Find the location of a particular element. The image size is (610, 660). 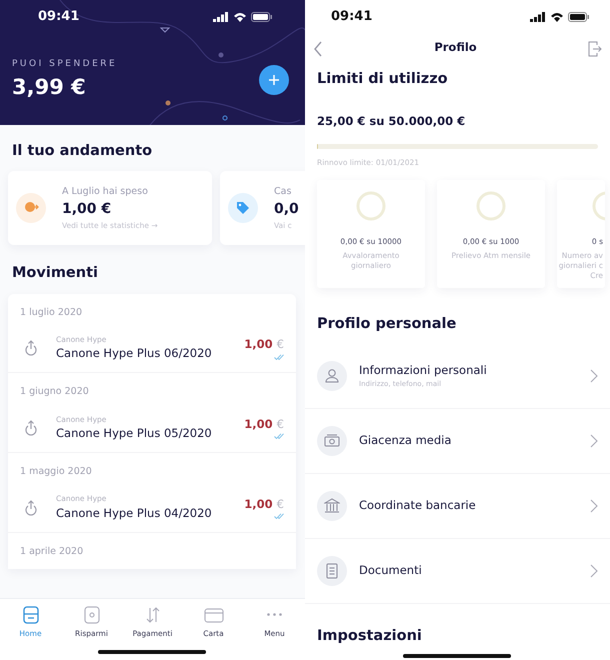

section-title: Movimenti is located at coordinates (55, 273).